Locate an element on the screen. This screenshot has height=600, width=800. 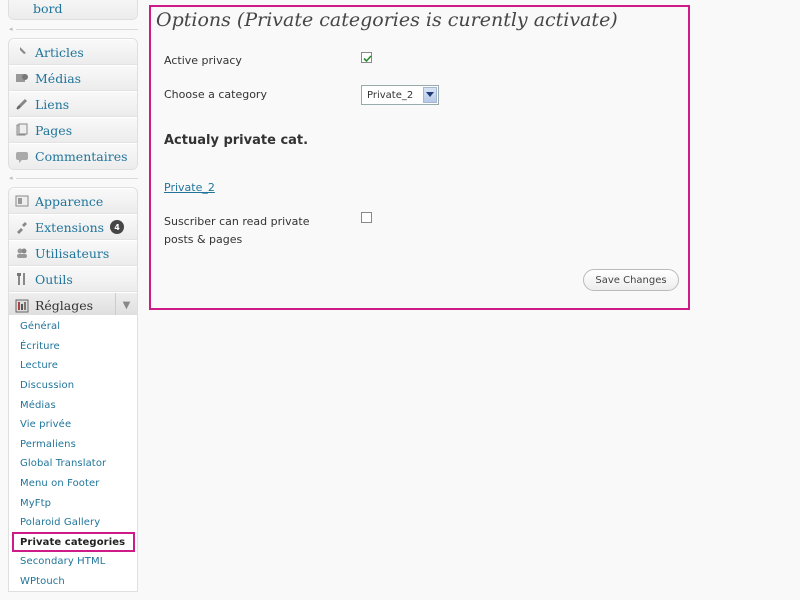
chevron-down-icon: ▼ is located at coordinates (126, 304).